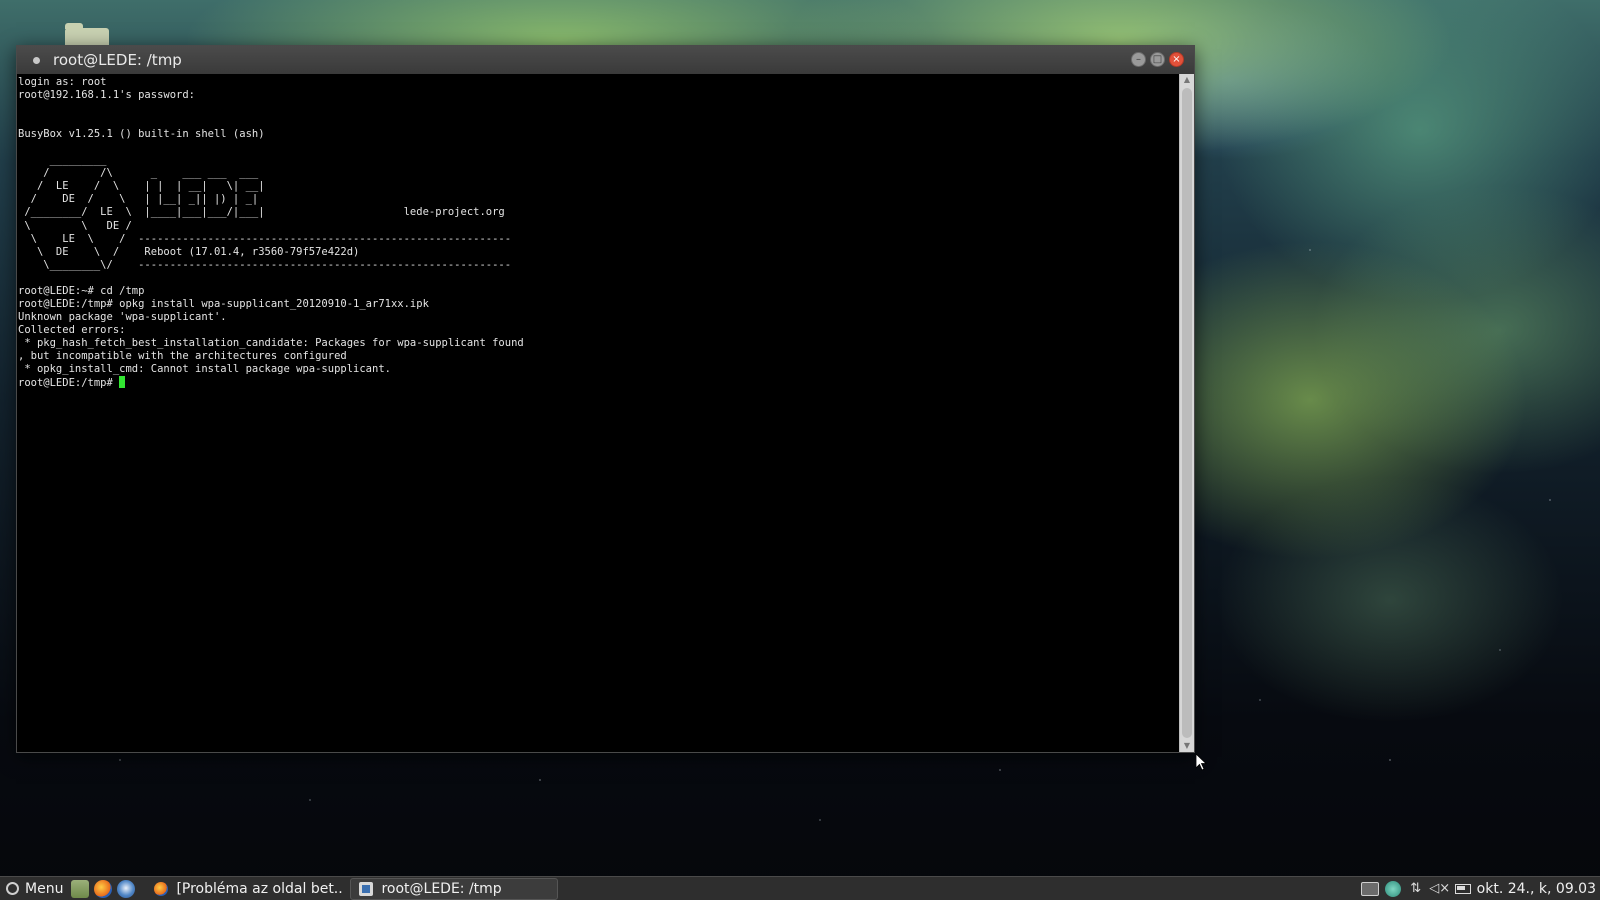  Describe the element at coordinates (87, 34) in the screenshot. I see `desktop-folder-icon` at that location.